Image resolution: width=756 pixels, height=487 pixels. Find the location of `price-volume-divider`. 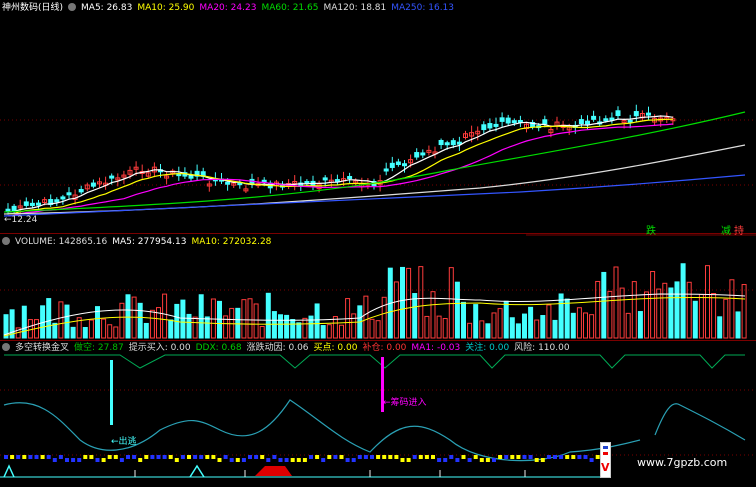

price-volume-divider is located at coordinates (378, 233).